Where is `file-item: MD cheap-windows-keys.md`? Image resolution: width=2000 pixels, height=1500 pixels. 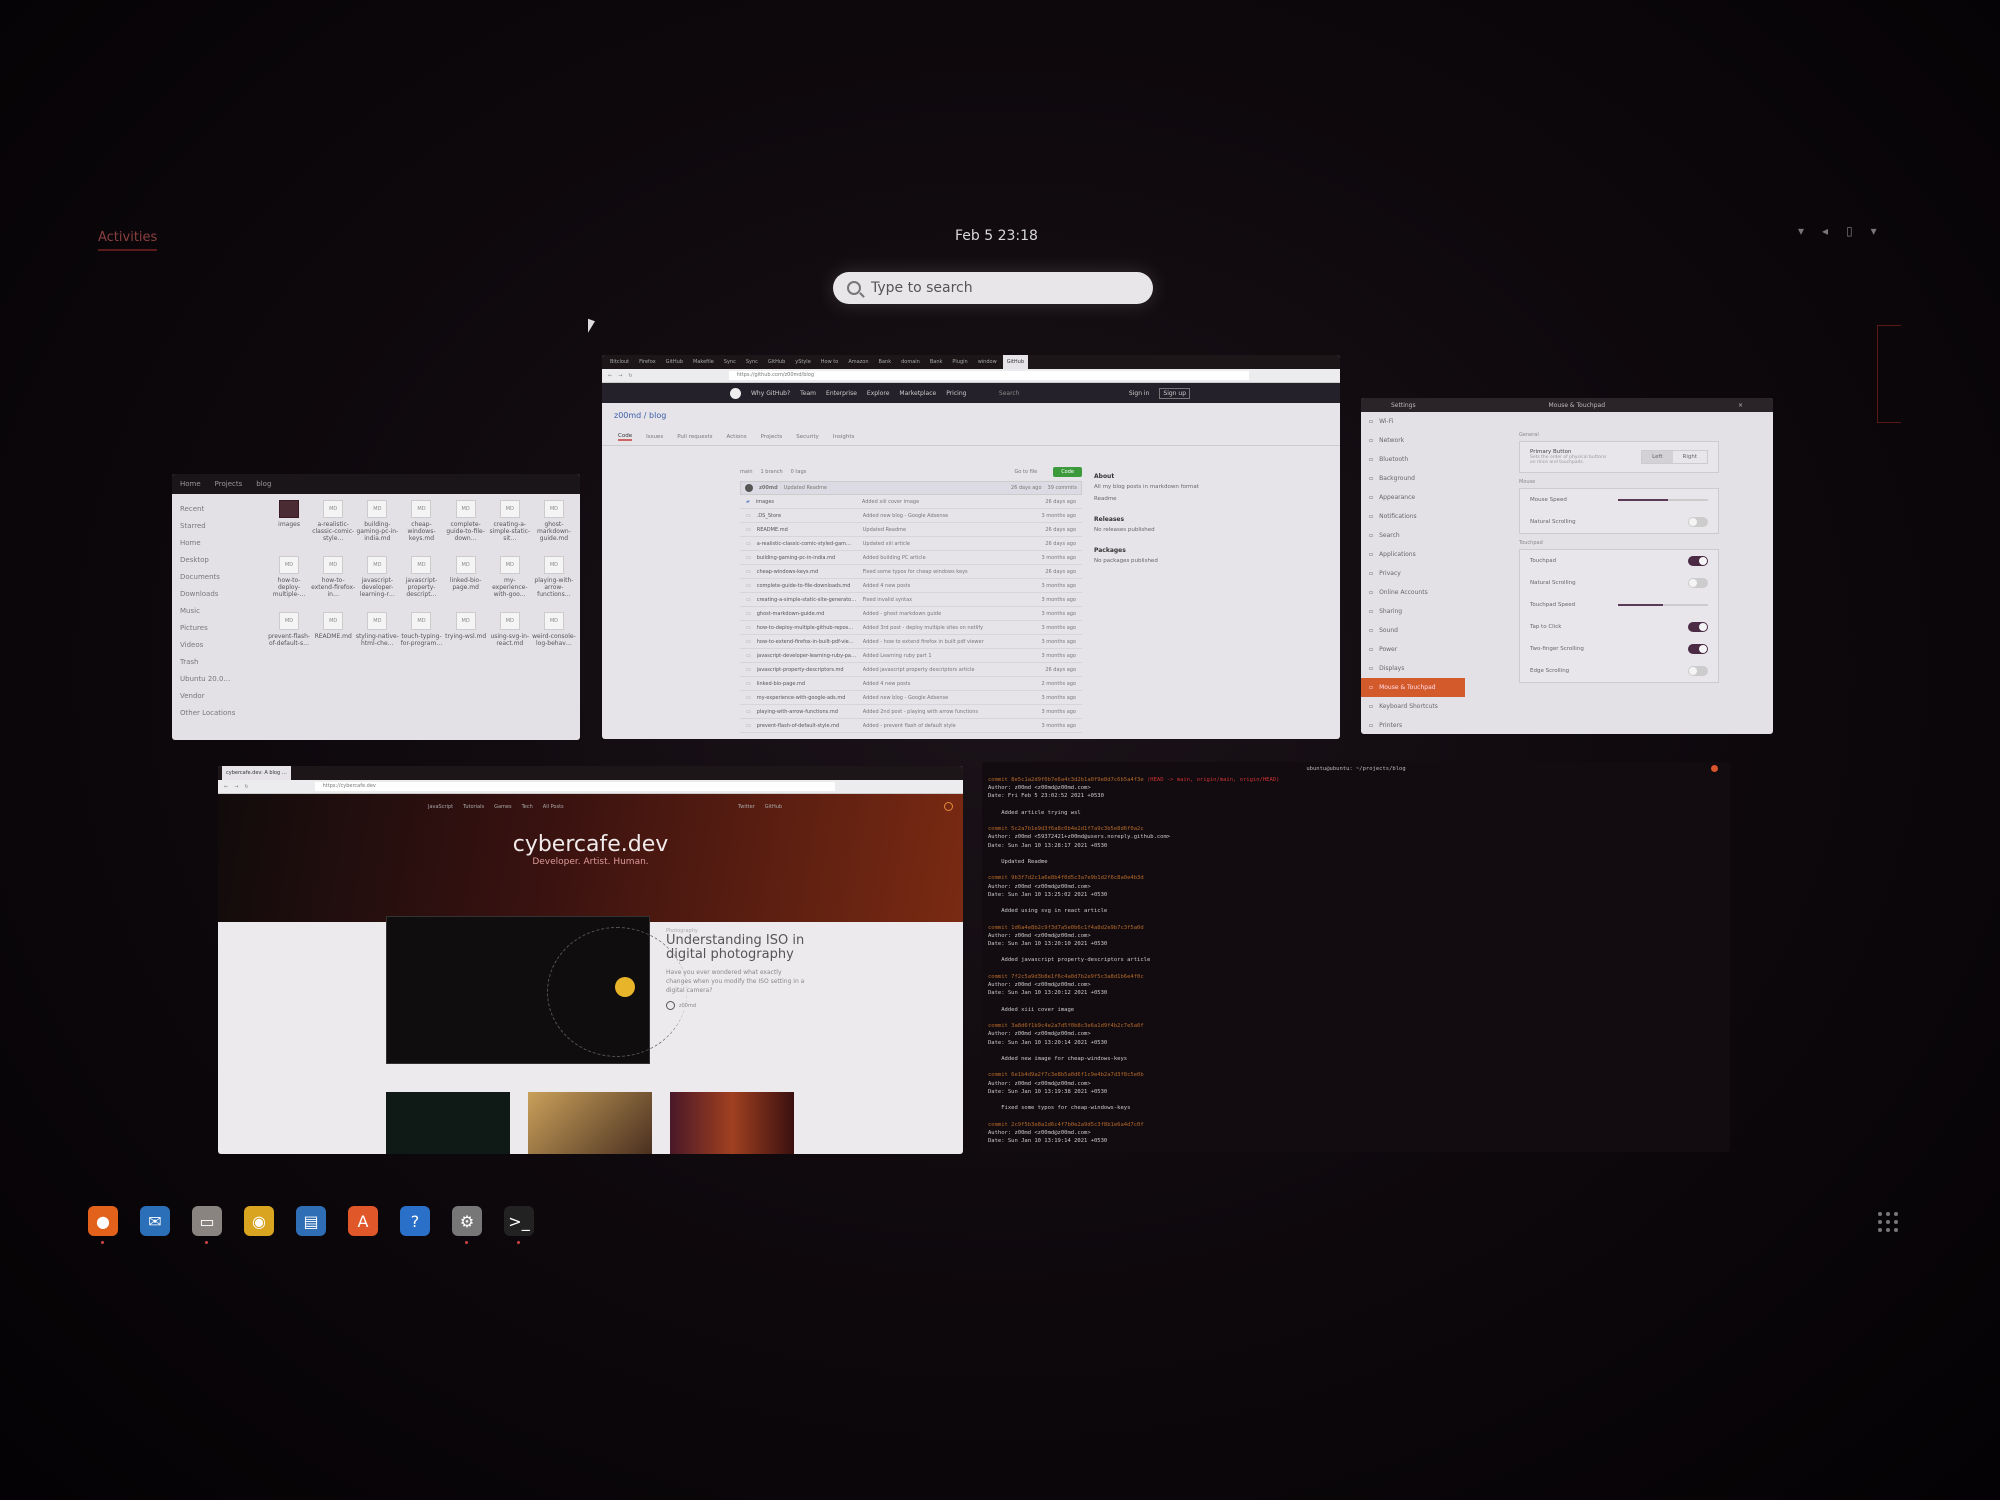
file-item: MD cheap-windows-keys.md is located at coordinates (421, 525).